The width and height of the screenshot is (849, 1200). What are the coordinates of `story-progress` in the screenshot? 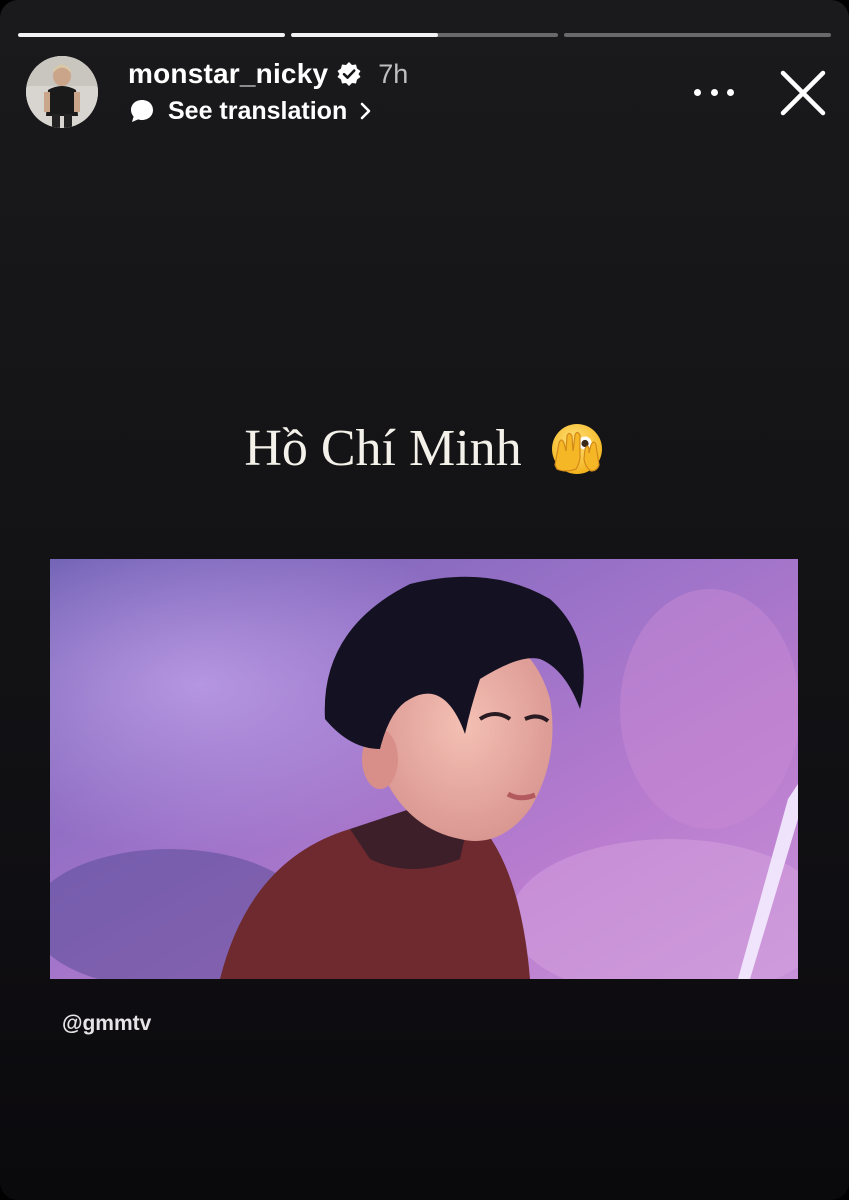 It's located at (424, 35).